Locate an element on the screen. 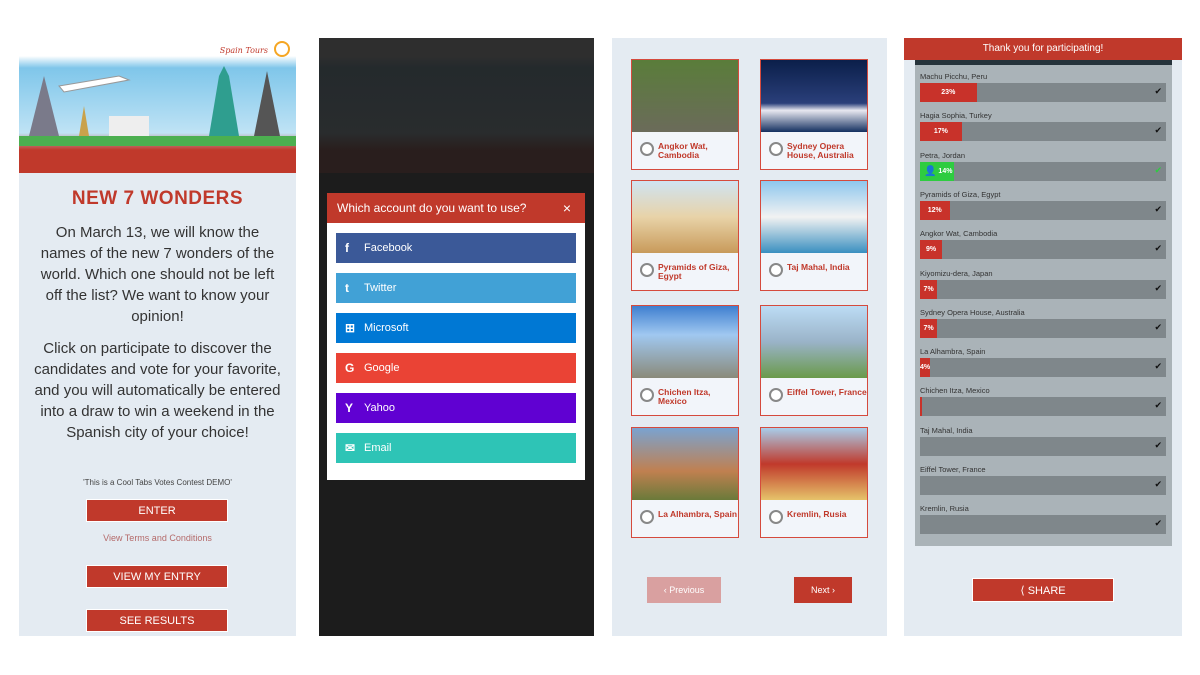  result-percent: 4% is located at coordinates (925, 368).